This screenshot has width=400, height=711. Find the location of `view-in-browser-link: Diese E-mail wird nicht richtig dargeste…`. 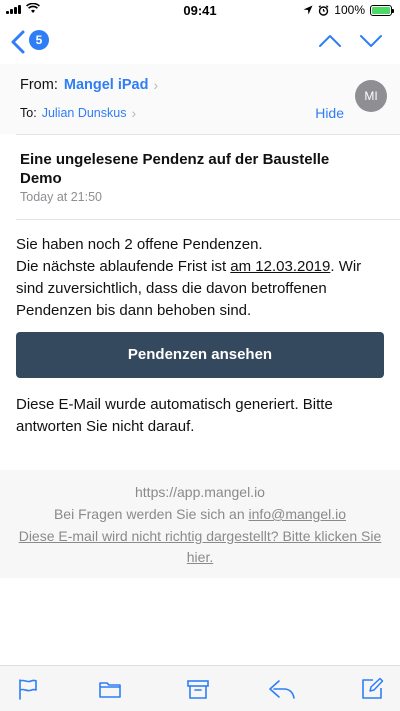

view-in-browser-link: Diese E-mail wird nicht richtig dargeste… is located at coordinates (200, 547).